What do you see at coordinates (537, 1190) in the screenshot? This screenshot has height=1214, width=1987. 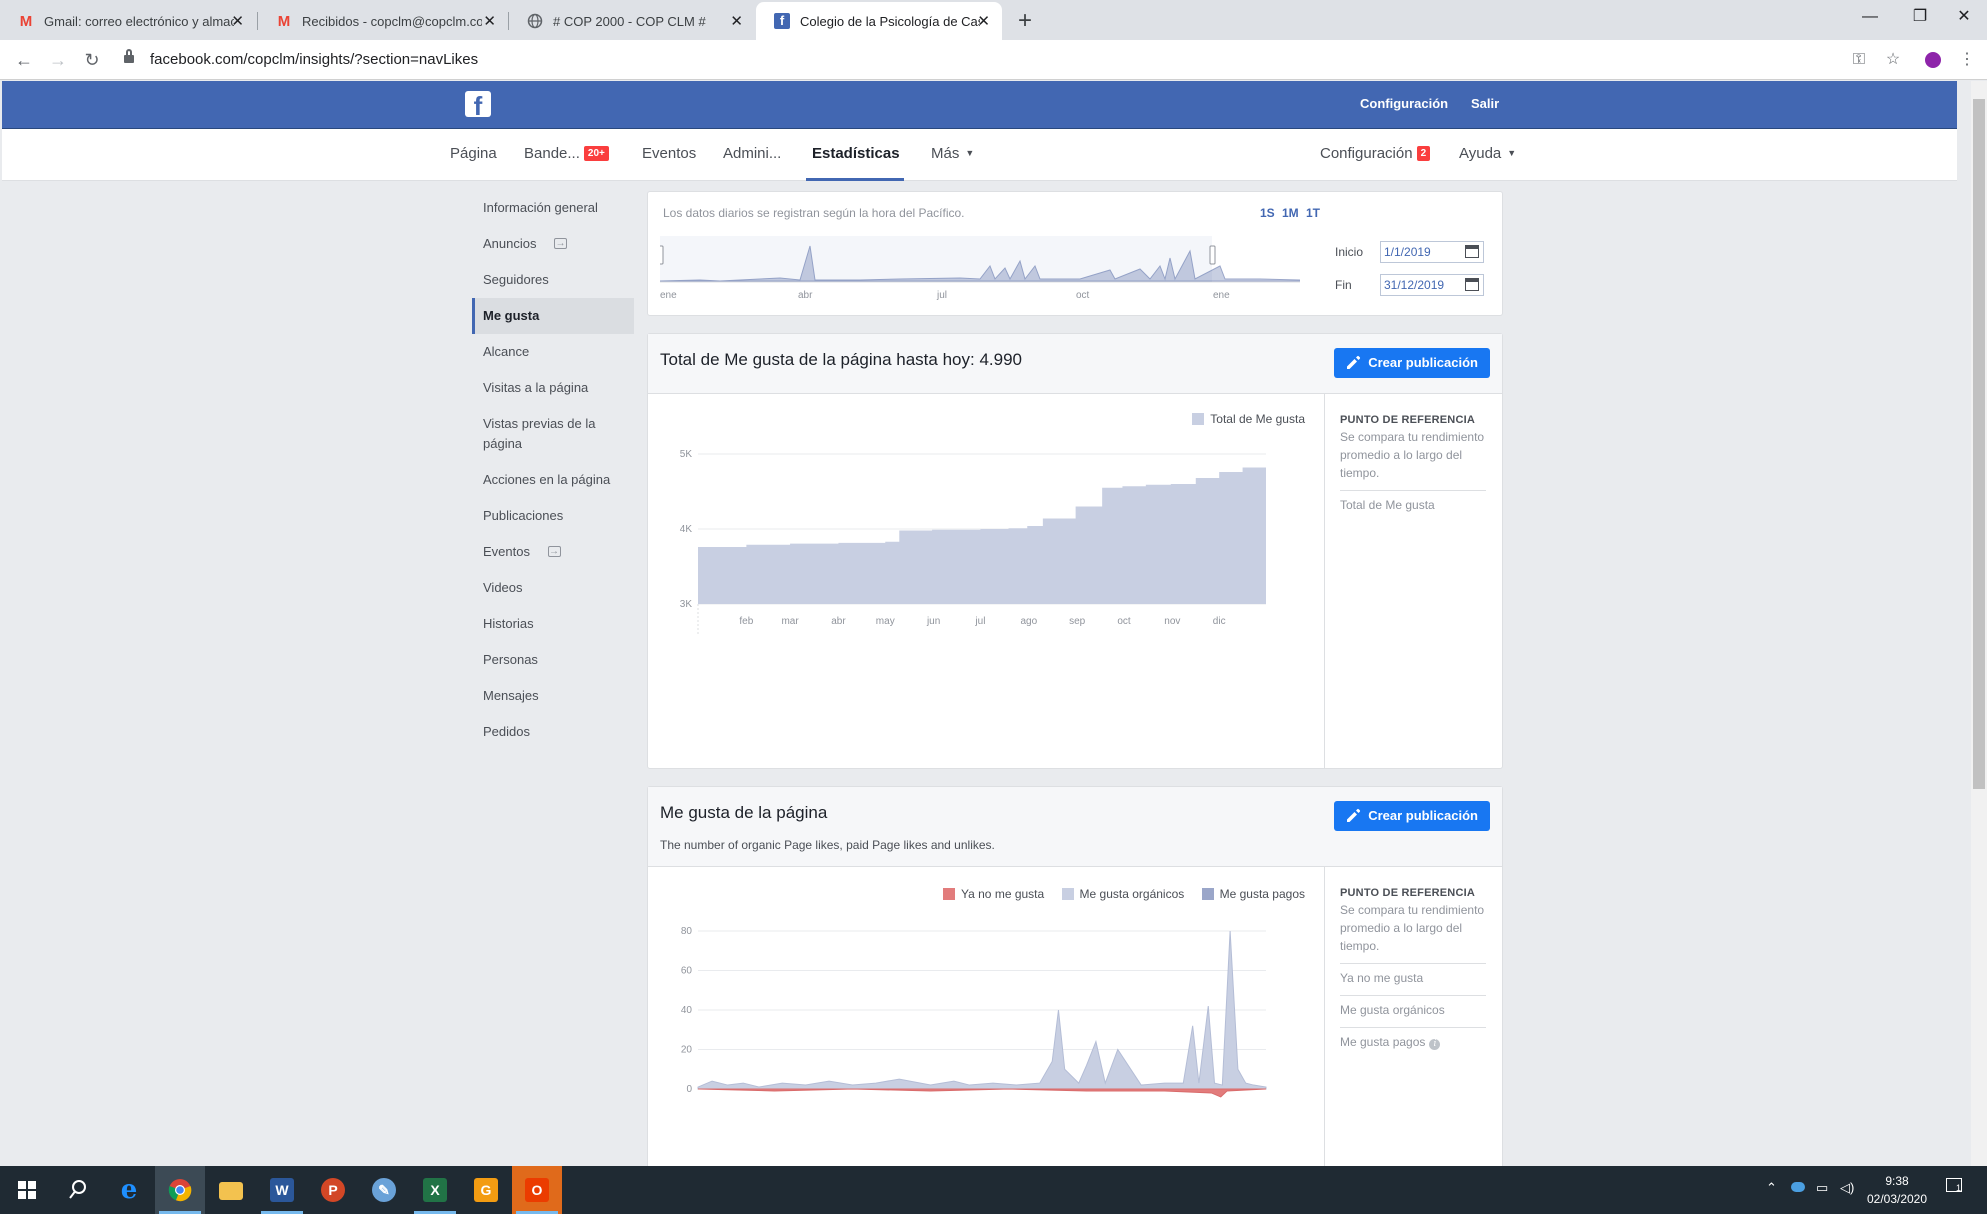 I see `office-icon: O` at bounding box center [537, 1190].